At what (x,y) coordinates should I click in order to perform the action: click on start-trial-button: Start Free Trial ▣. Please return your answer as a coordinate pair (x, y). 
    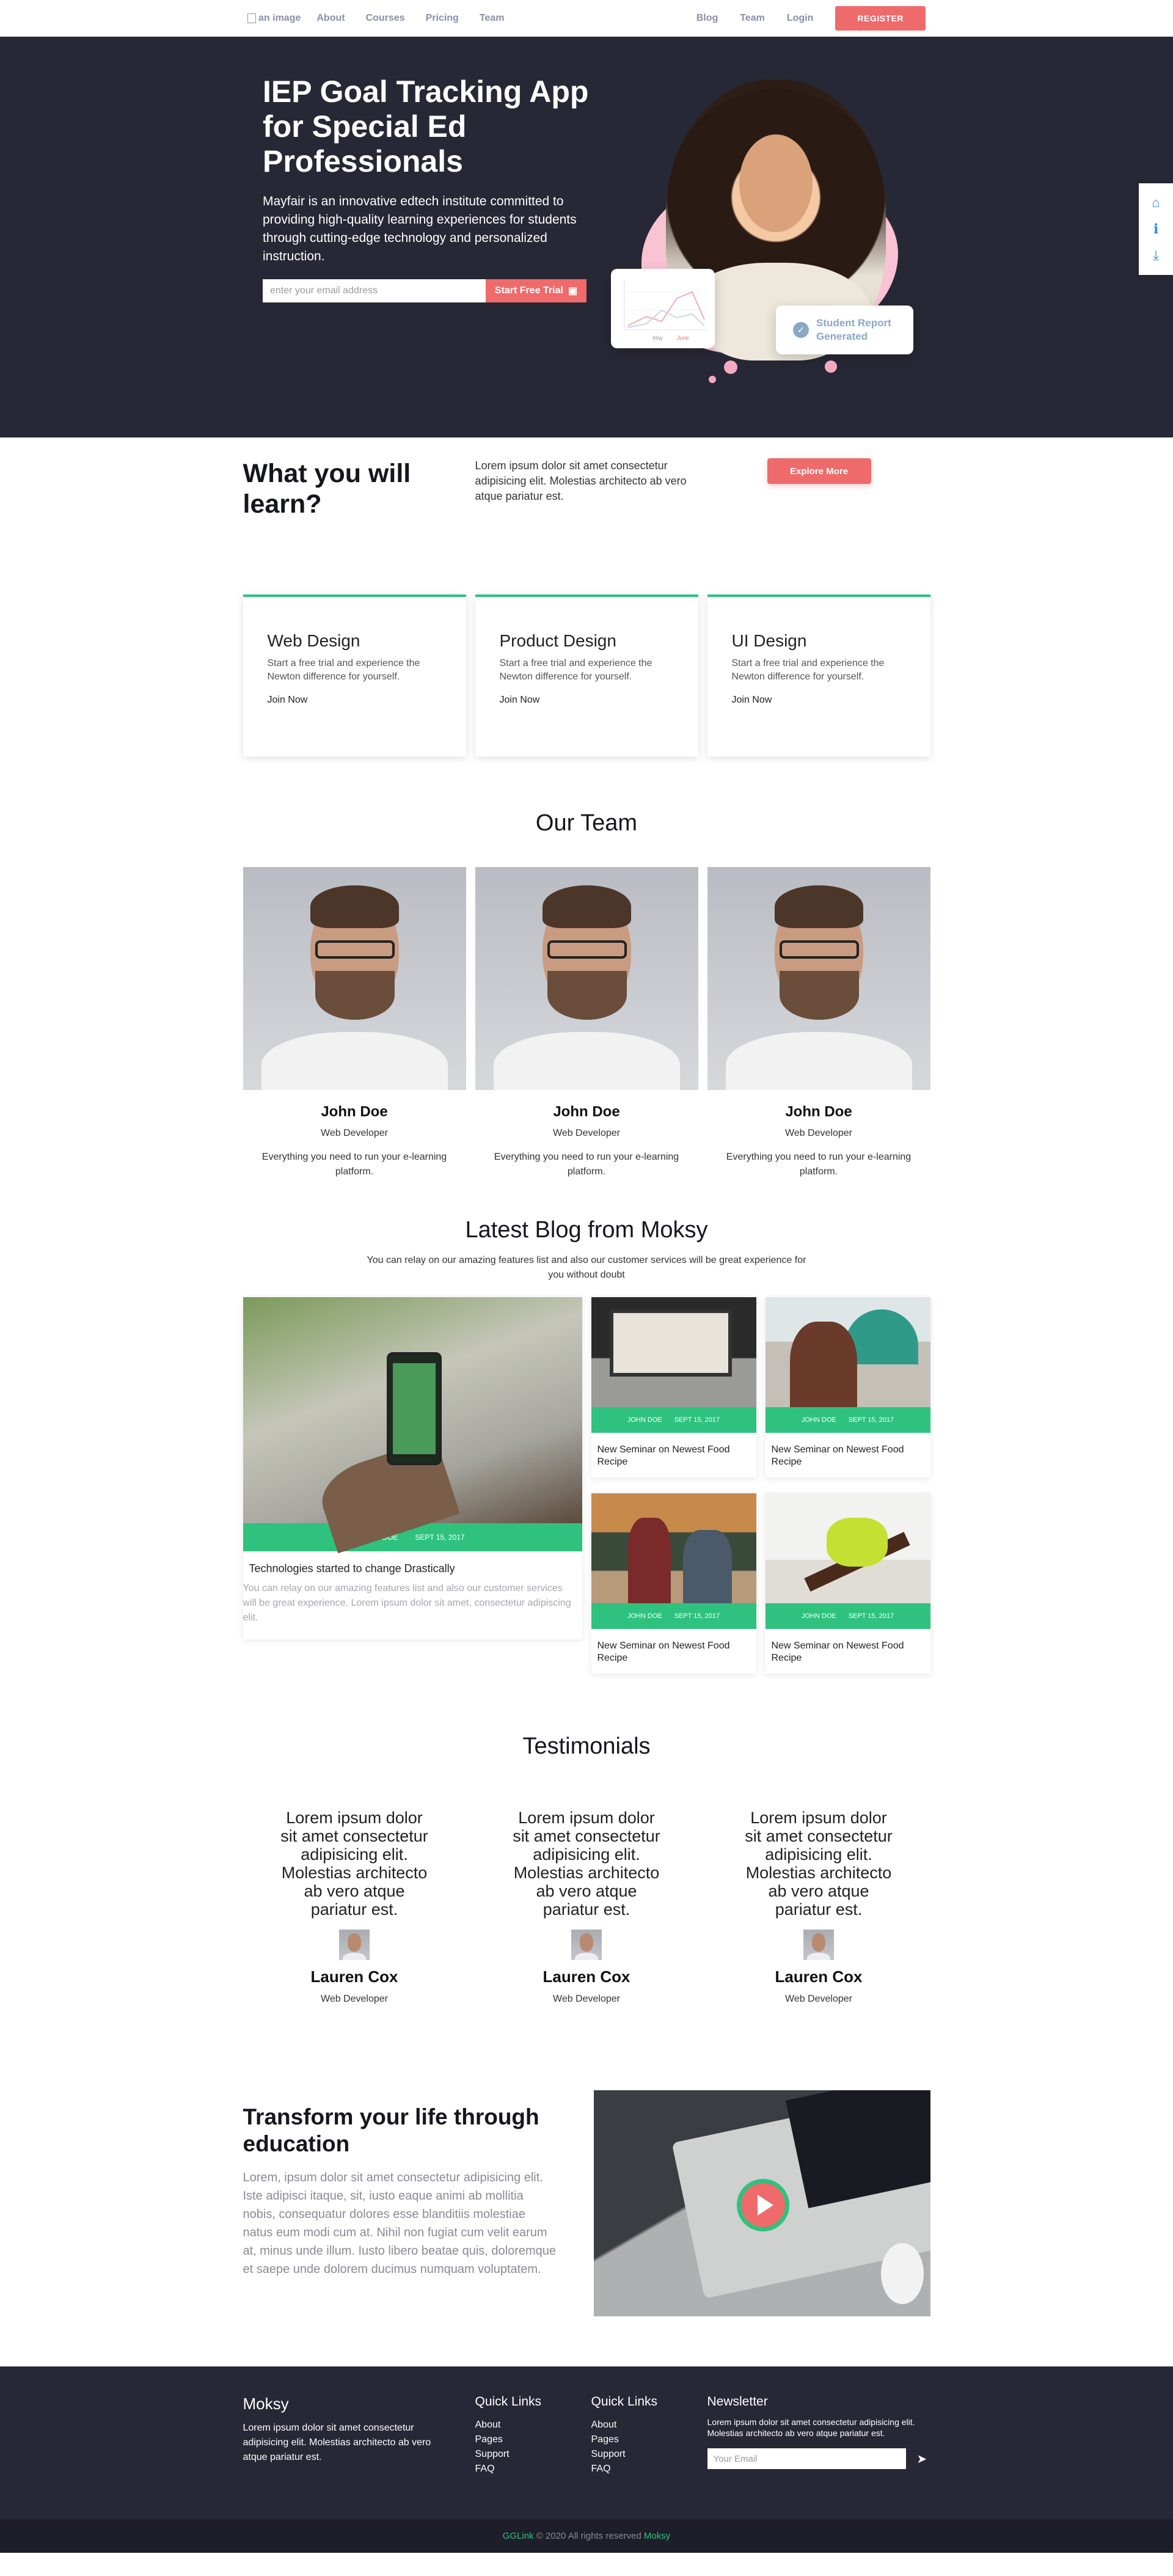
    Looking at the image, I should click on (536, 290).